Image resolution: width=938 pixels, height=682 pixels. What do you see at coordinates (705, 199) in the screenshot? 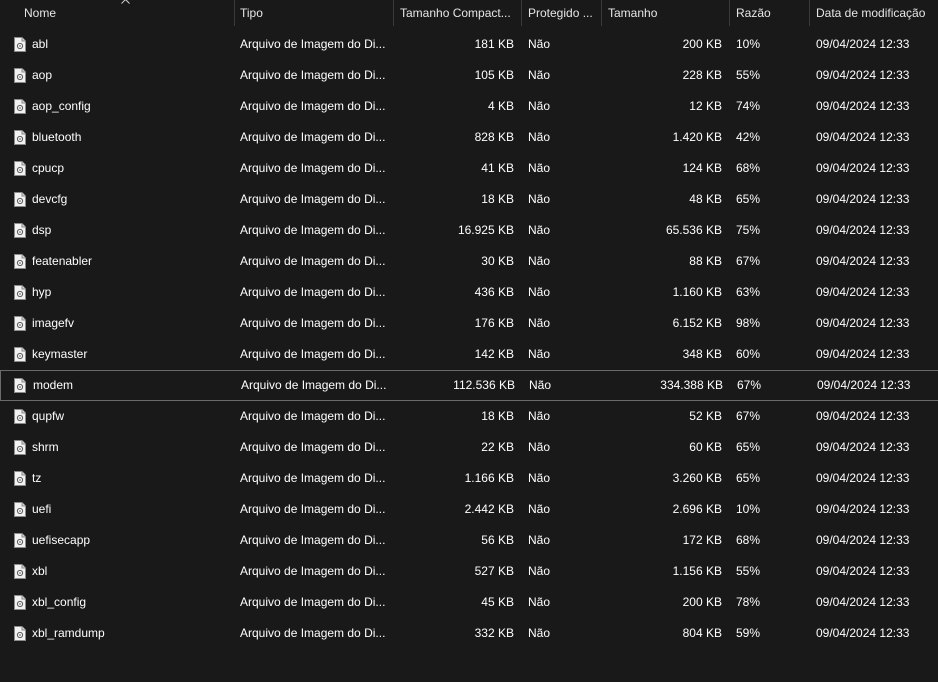
I see `file-size: 48 KB` at bounding box center [705, 199].